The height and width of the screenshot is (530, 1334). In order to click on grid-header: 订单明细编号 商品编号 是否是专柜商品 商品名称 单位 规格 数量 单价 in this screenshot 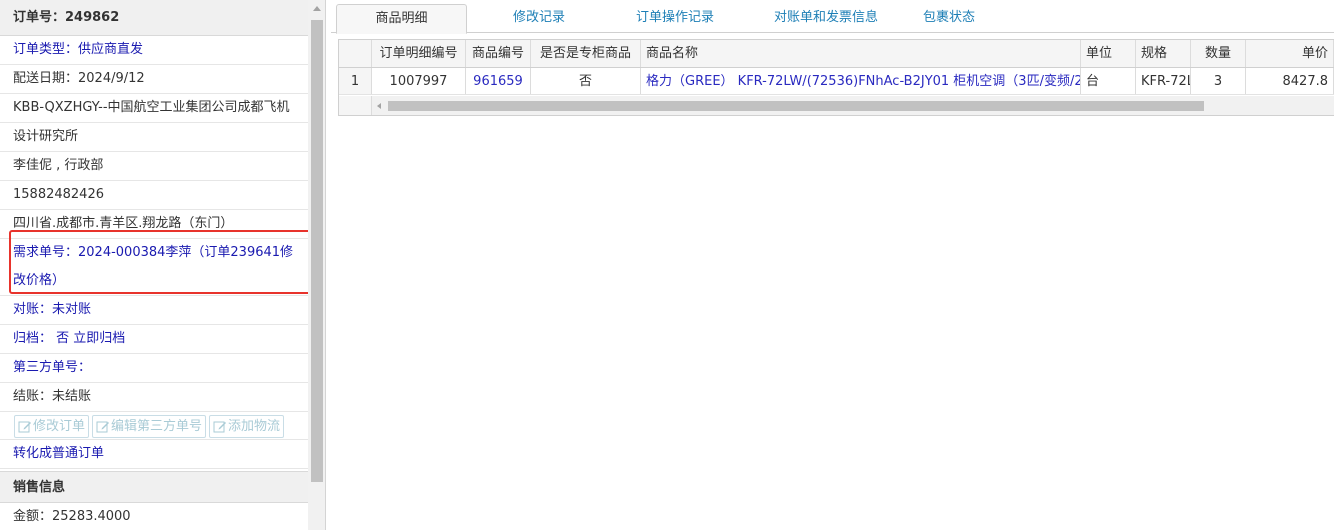, I will do `click(836, 54)`.